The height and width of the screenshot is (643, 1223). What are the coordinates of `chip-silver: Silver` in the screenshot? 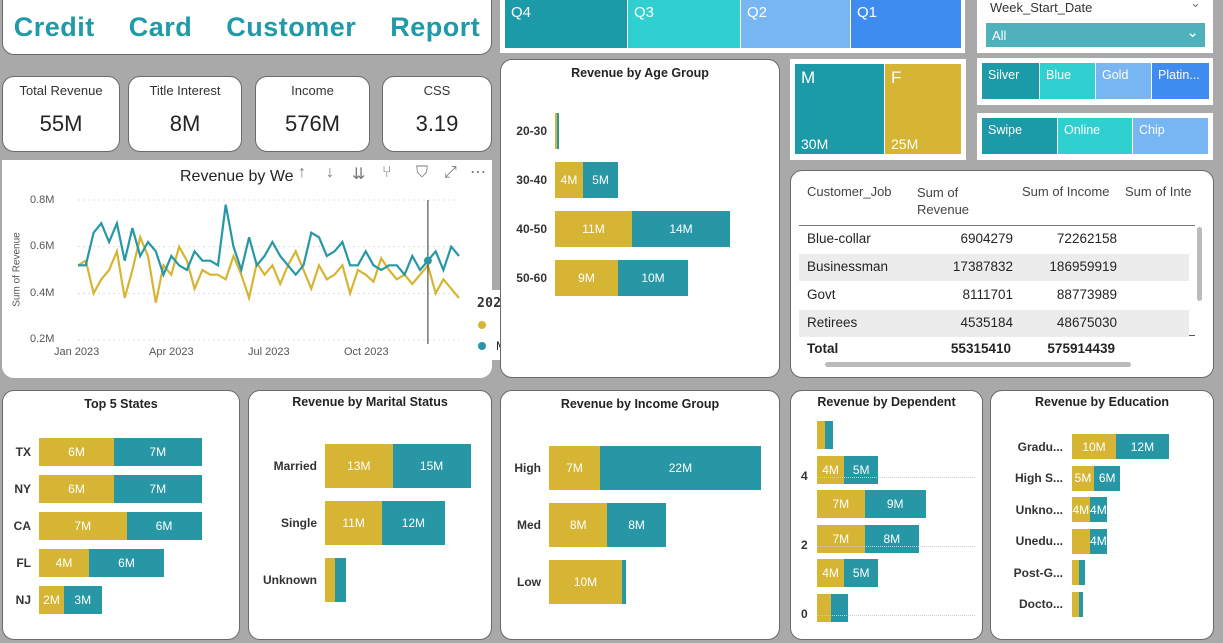 It's located at (1010, 81).